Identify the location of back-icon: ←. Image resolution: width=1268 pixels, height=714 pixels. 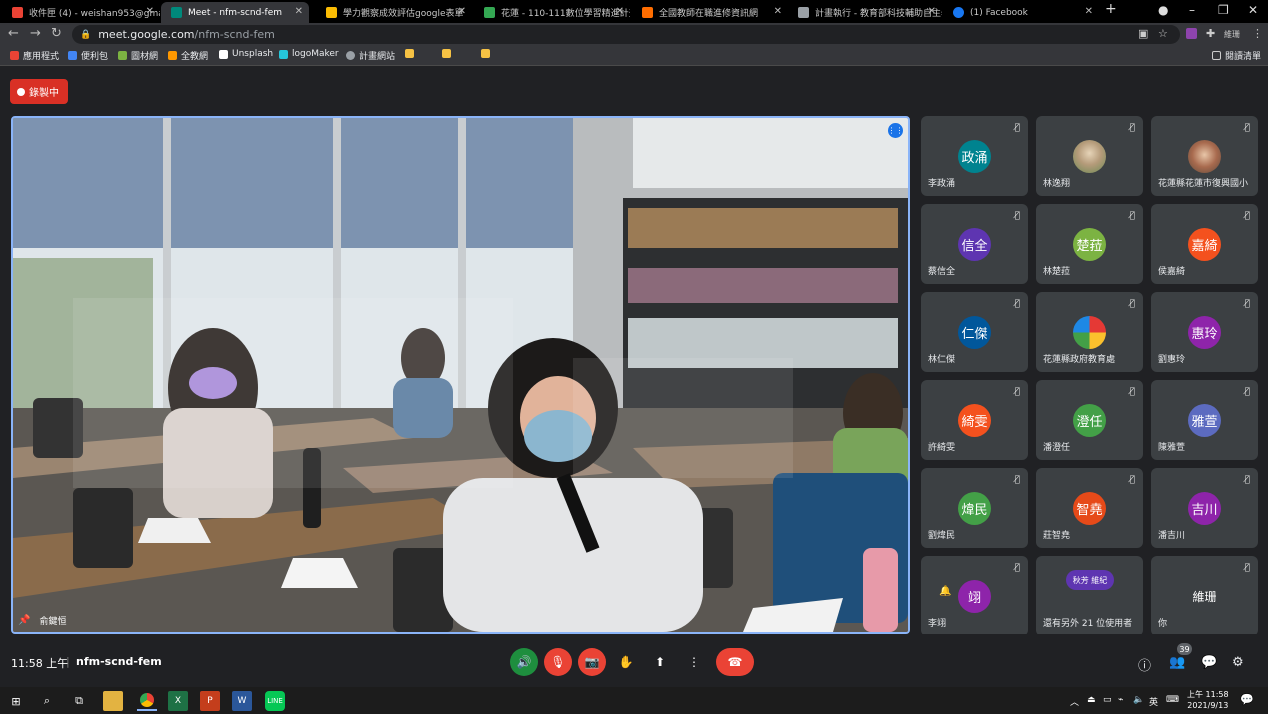
(13, 33).